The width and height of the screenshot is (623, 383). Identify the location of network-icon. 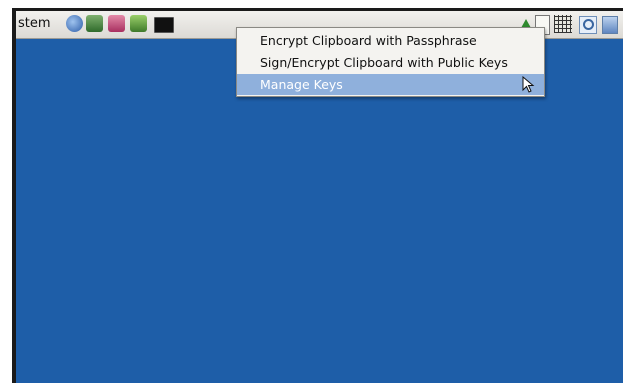
(138, 23).